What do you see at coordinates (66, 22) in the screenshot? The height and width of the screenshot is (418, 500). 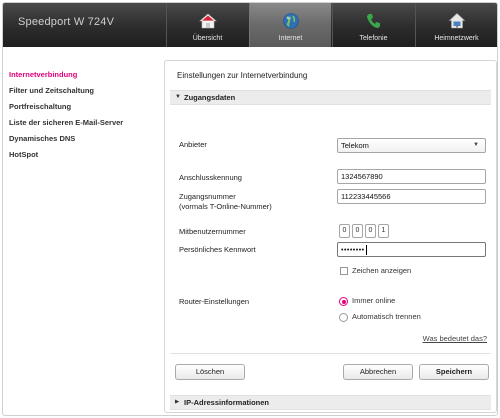 I see `brand-title: Speedport W 724V` at bounding box center [66, 22].